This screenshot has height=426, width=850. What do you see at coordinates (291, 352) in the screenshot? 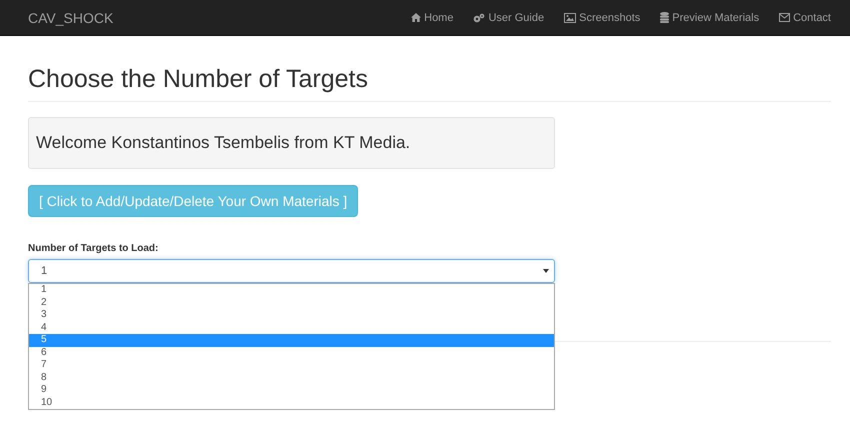
I see `dropdown-option: 6` at bounding box center [291, 352].